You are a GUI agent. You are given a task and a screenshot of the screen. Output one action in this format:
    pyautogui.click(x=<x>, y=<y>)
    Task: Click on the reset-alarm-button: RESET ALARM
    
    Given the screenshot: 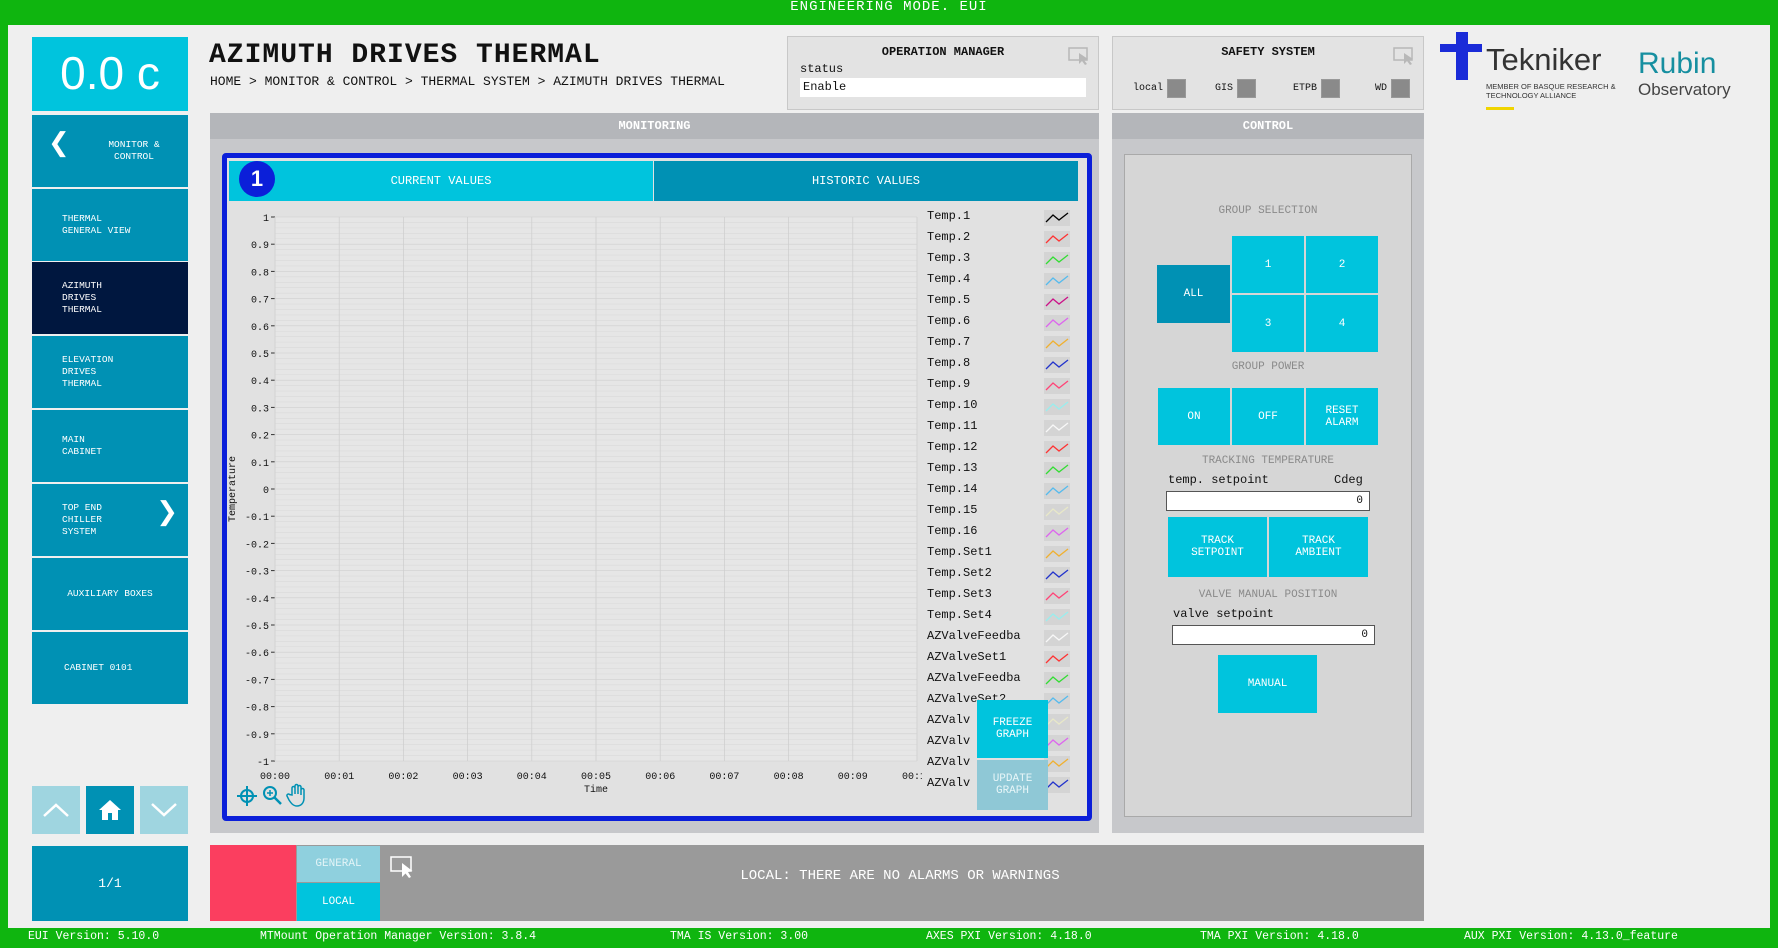 What is the action you would take?
    pyautogui.click(x=1342, y=416)
    